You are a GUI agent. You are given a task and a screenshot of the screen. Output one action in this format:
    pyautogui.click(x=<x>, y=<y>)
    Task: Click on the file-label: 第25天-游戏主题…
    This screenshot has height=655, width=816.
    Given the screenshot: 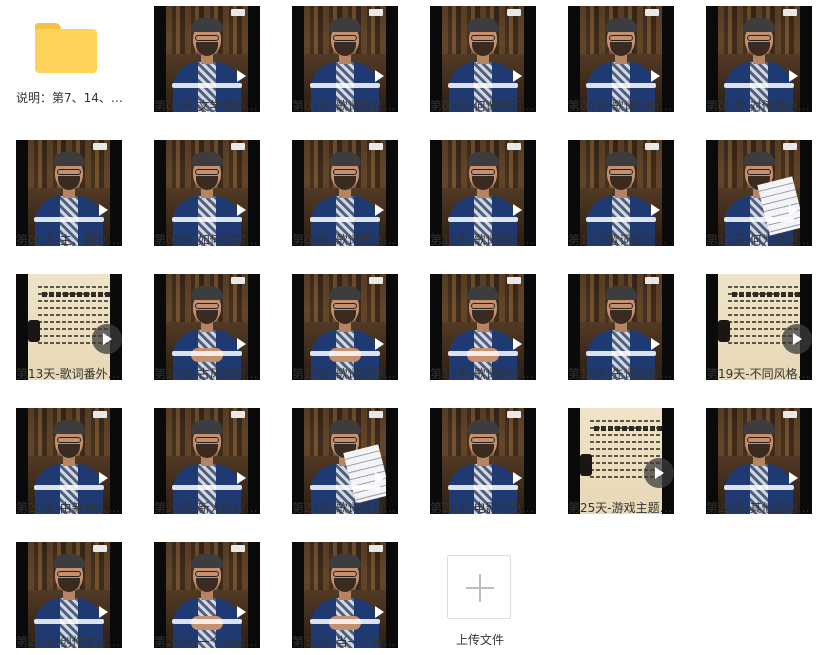 What is the action you would take?
    pyautogui.click(x=620, y=508)
    